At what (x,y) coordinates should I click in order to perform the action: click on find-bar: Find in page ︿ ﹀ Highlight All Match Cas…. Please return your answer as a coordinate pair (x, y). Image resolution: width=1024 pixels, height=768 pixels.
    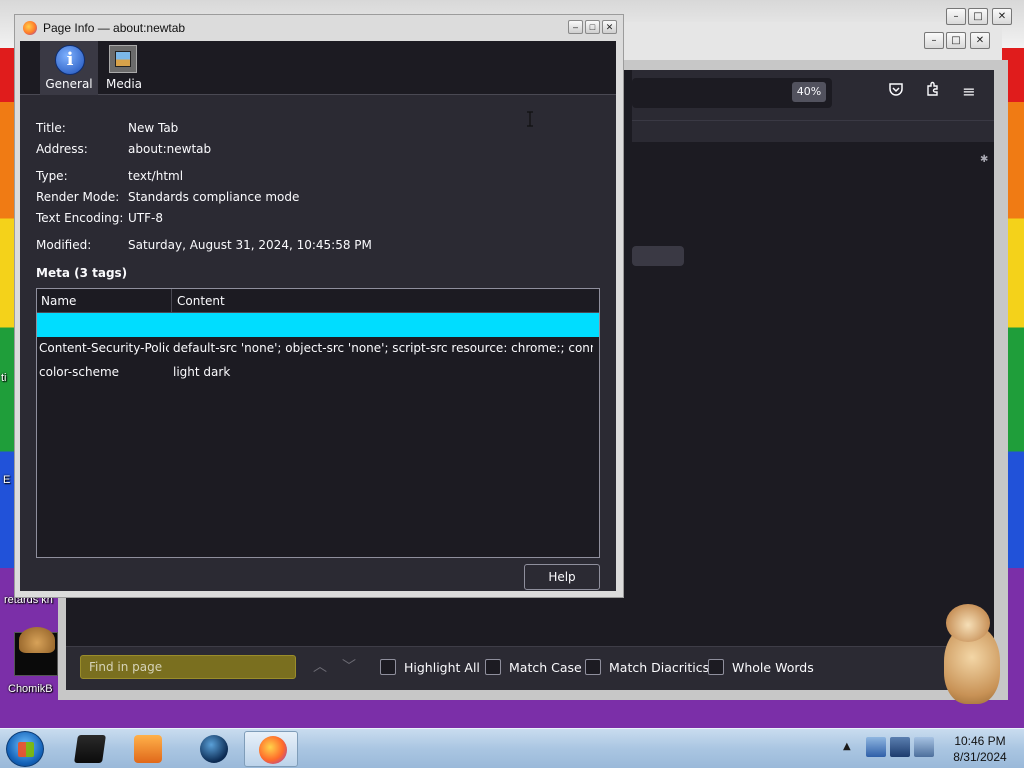
    Looking at the image, I should click on (530, 668).